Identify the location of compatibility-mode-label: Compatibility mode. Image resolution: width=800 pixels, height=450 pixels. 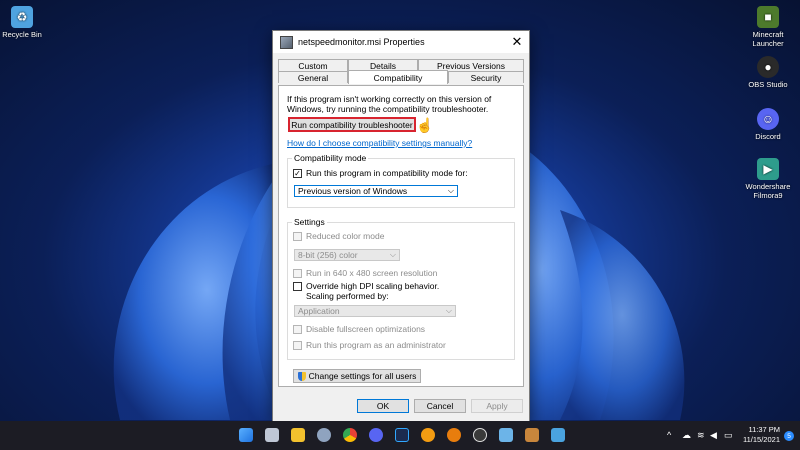
(330, 158).